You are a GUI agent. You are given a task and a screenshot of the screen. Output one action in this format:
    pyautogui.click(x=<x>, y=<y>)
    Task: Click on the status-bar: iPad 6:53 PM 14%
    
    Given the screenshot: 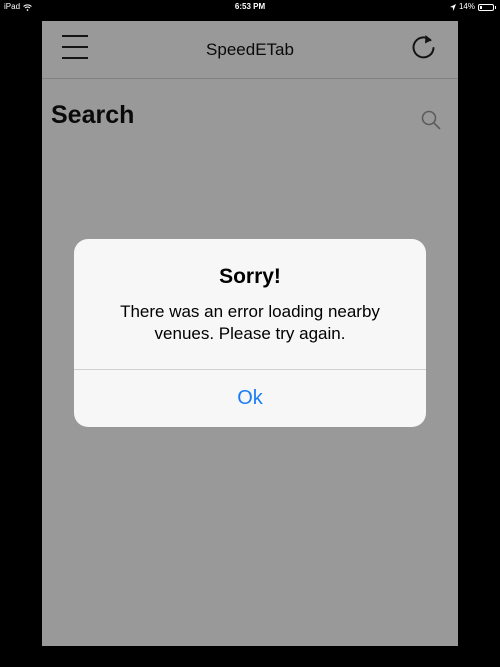 What is the action you would take?
    pyautogui.click(x=250, y=7)
    